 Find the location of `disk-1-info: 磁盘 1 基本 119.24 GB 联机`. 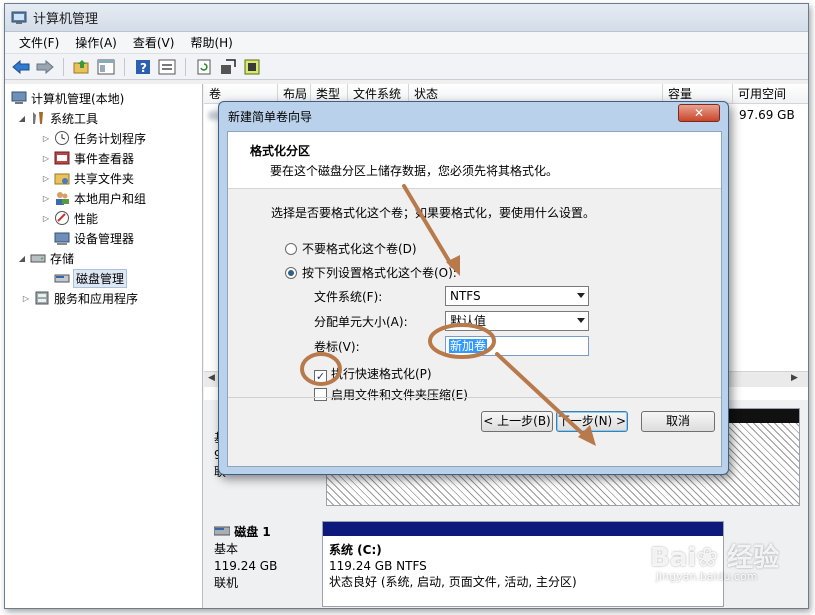

disk-1-info: 磁盘 1 基本 119.24 GB 联机 is located at coordinates (245, 558).